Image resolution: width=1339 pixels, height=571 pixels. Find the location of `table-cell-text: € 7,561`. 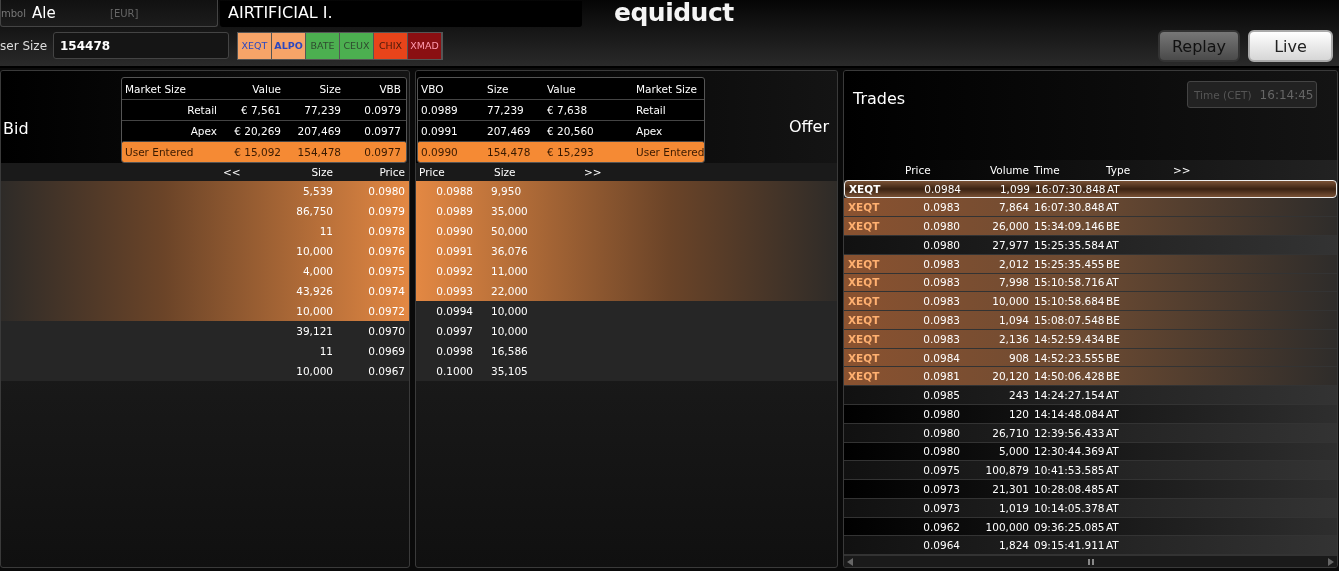

table-cell-text: € 7,561 is located at coordinates (260, 110).